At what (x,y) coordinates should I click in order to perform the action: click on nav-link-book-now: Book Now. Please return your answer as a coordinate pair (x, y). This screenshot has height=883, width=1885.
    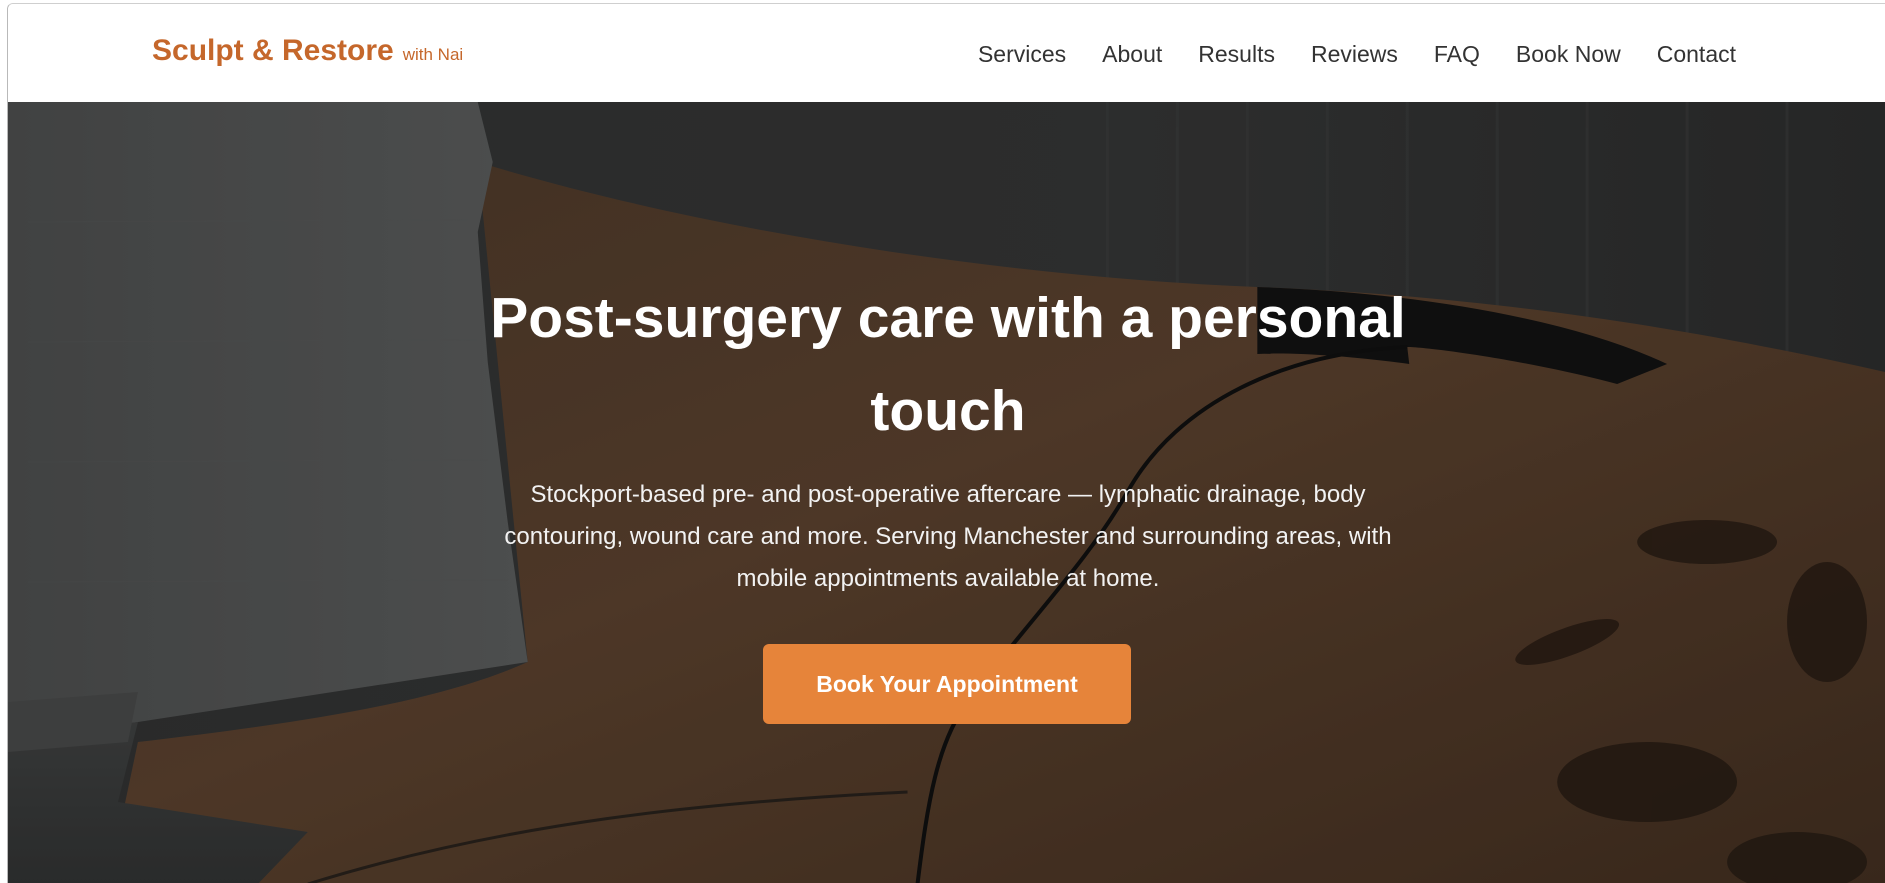
    Looking at the image, I should click on (1568, 54).